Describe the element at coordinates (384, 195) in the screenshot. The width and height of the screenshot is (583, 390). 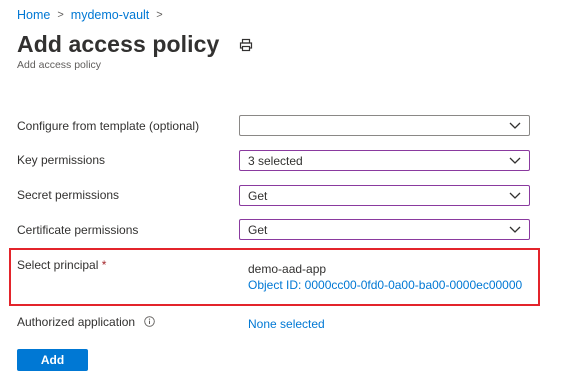
I see `secret-permissions-dropdown: Get` at that location.